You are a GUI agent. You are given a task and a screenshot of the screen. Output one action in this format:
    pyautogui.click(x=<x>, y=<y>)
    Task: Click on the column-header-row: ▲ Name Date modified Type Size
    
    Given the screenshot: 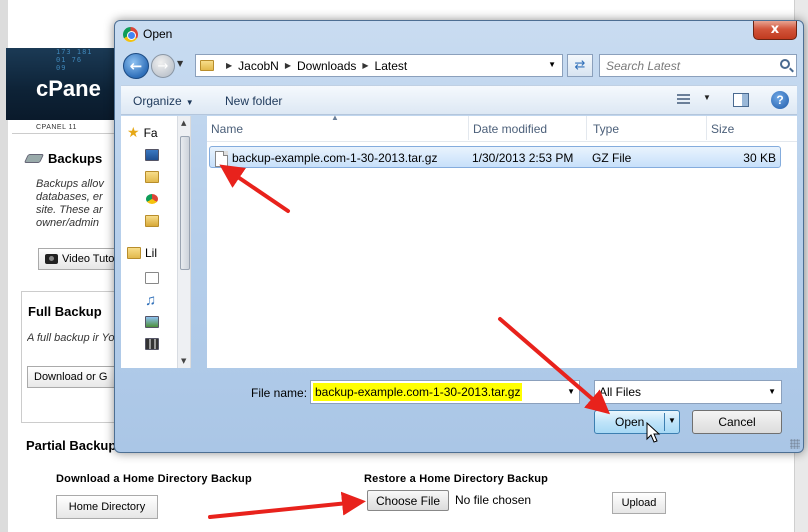 What is the action you would take?
    pyautogui.click(x=502, y=127)
    